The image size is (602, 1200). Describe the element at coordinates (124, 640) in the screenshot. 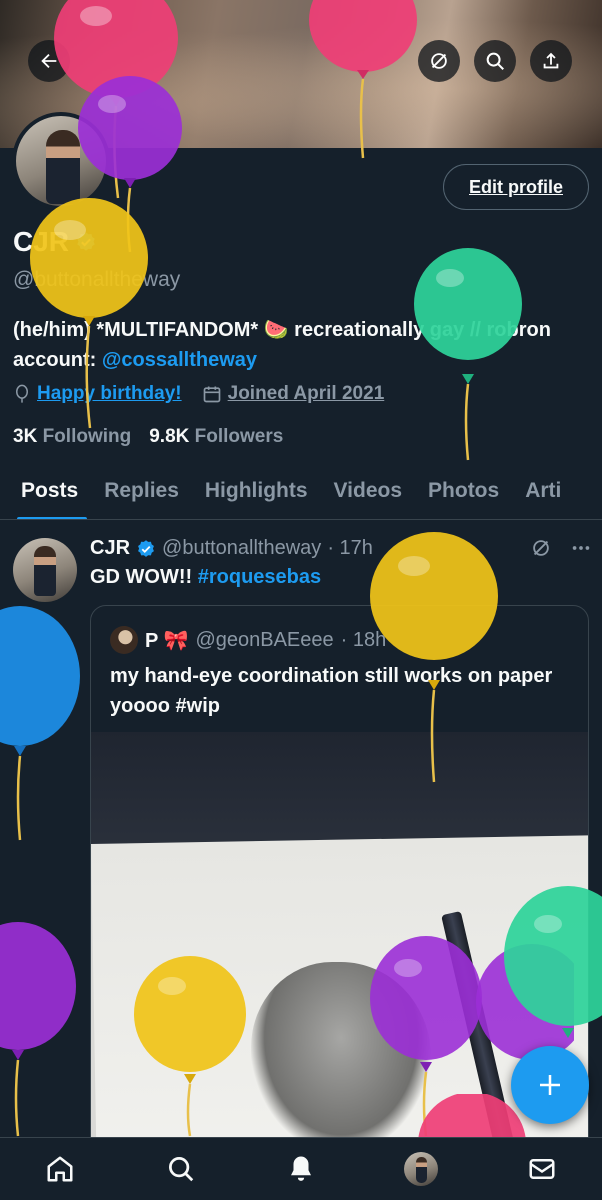

I see `quoted-author-avatar` at that location.